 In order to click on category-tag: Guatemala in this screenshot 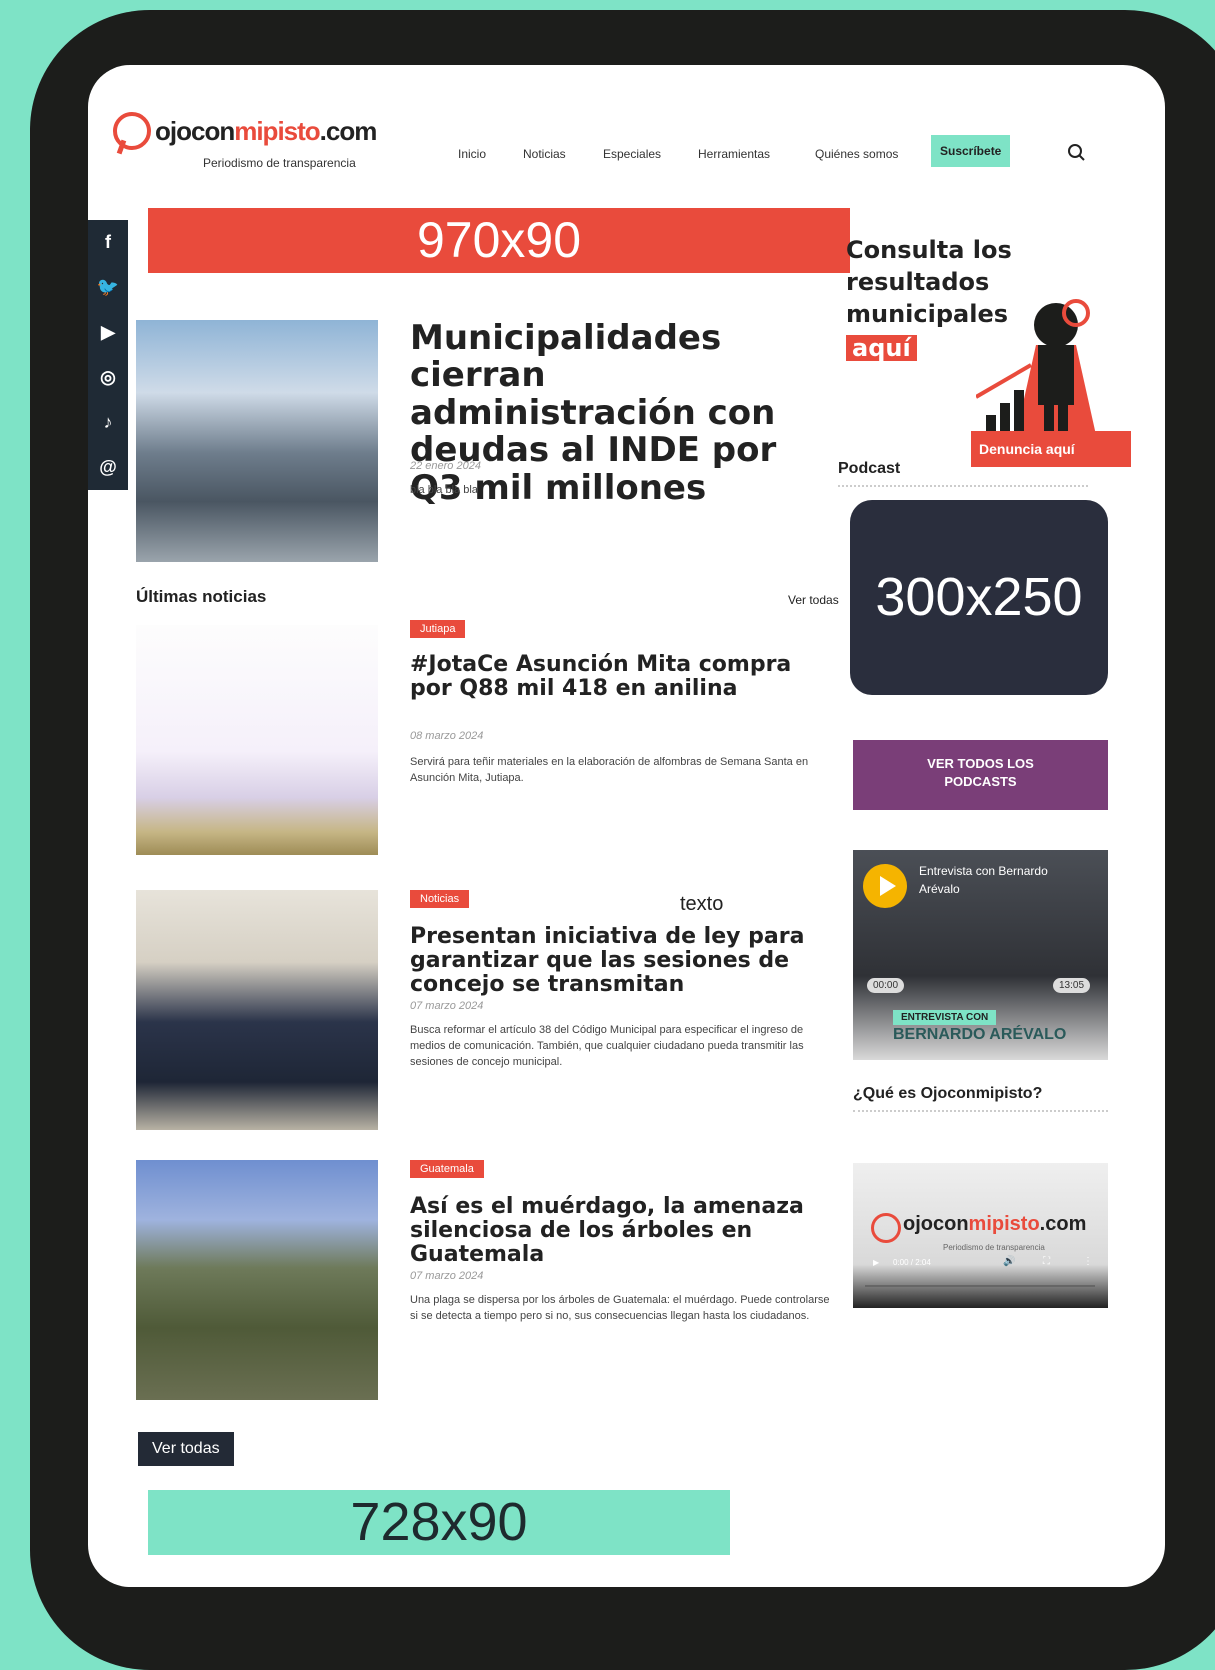, I will do `click(447, 1169)`.